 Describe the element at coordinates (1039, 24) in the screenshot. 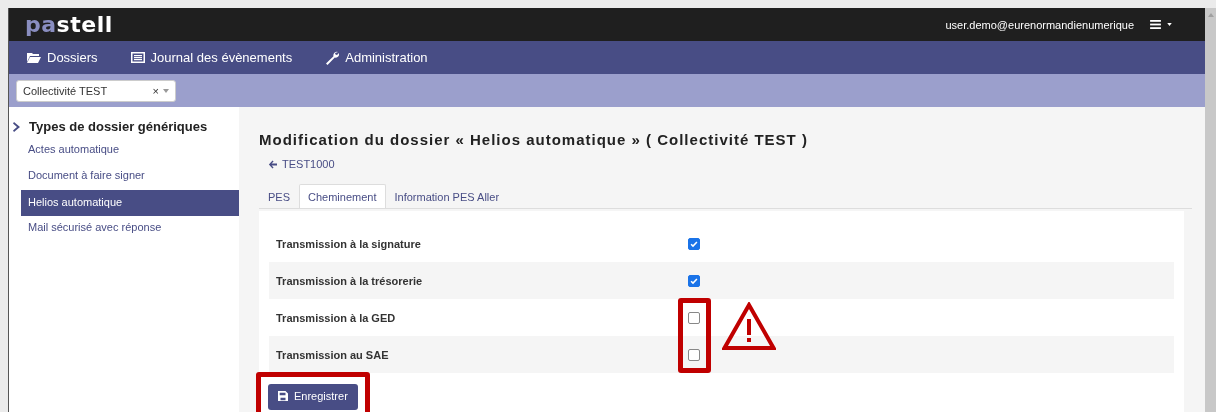

I see `user-email: user.demo@eurenormandienumerique` at that location.